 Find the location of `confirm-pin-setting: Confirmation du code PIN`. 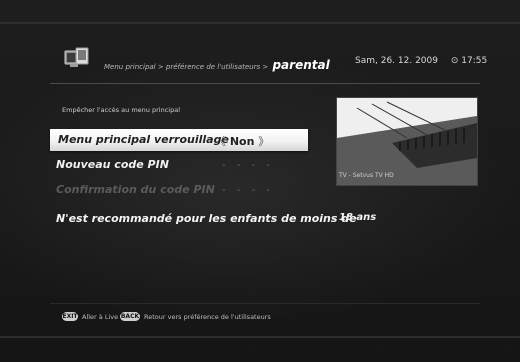

confirm-pin-setting: Confirmation du code PIN is located at coordinates (135, 189).